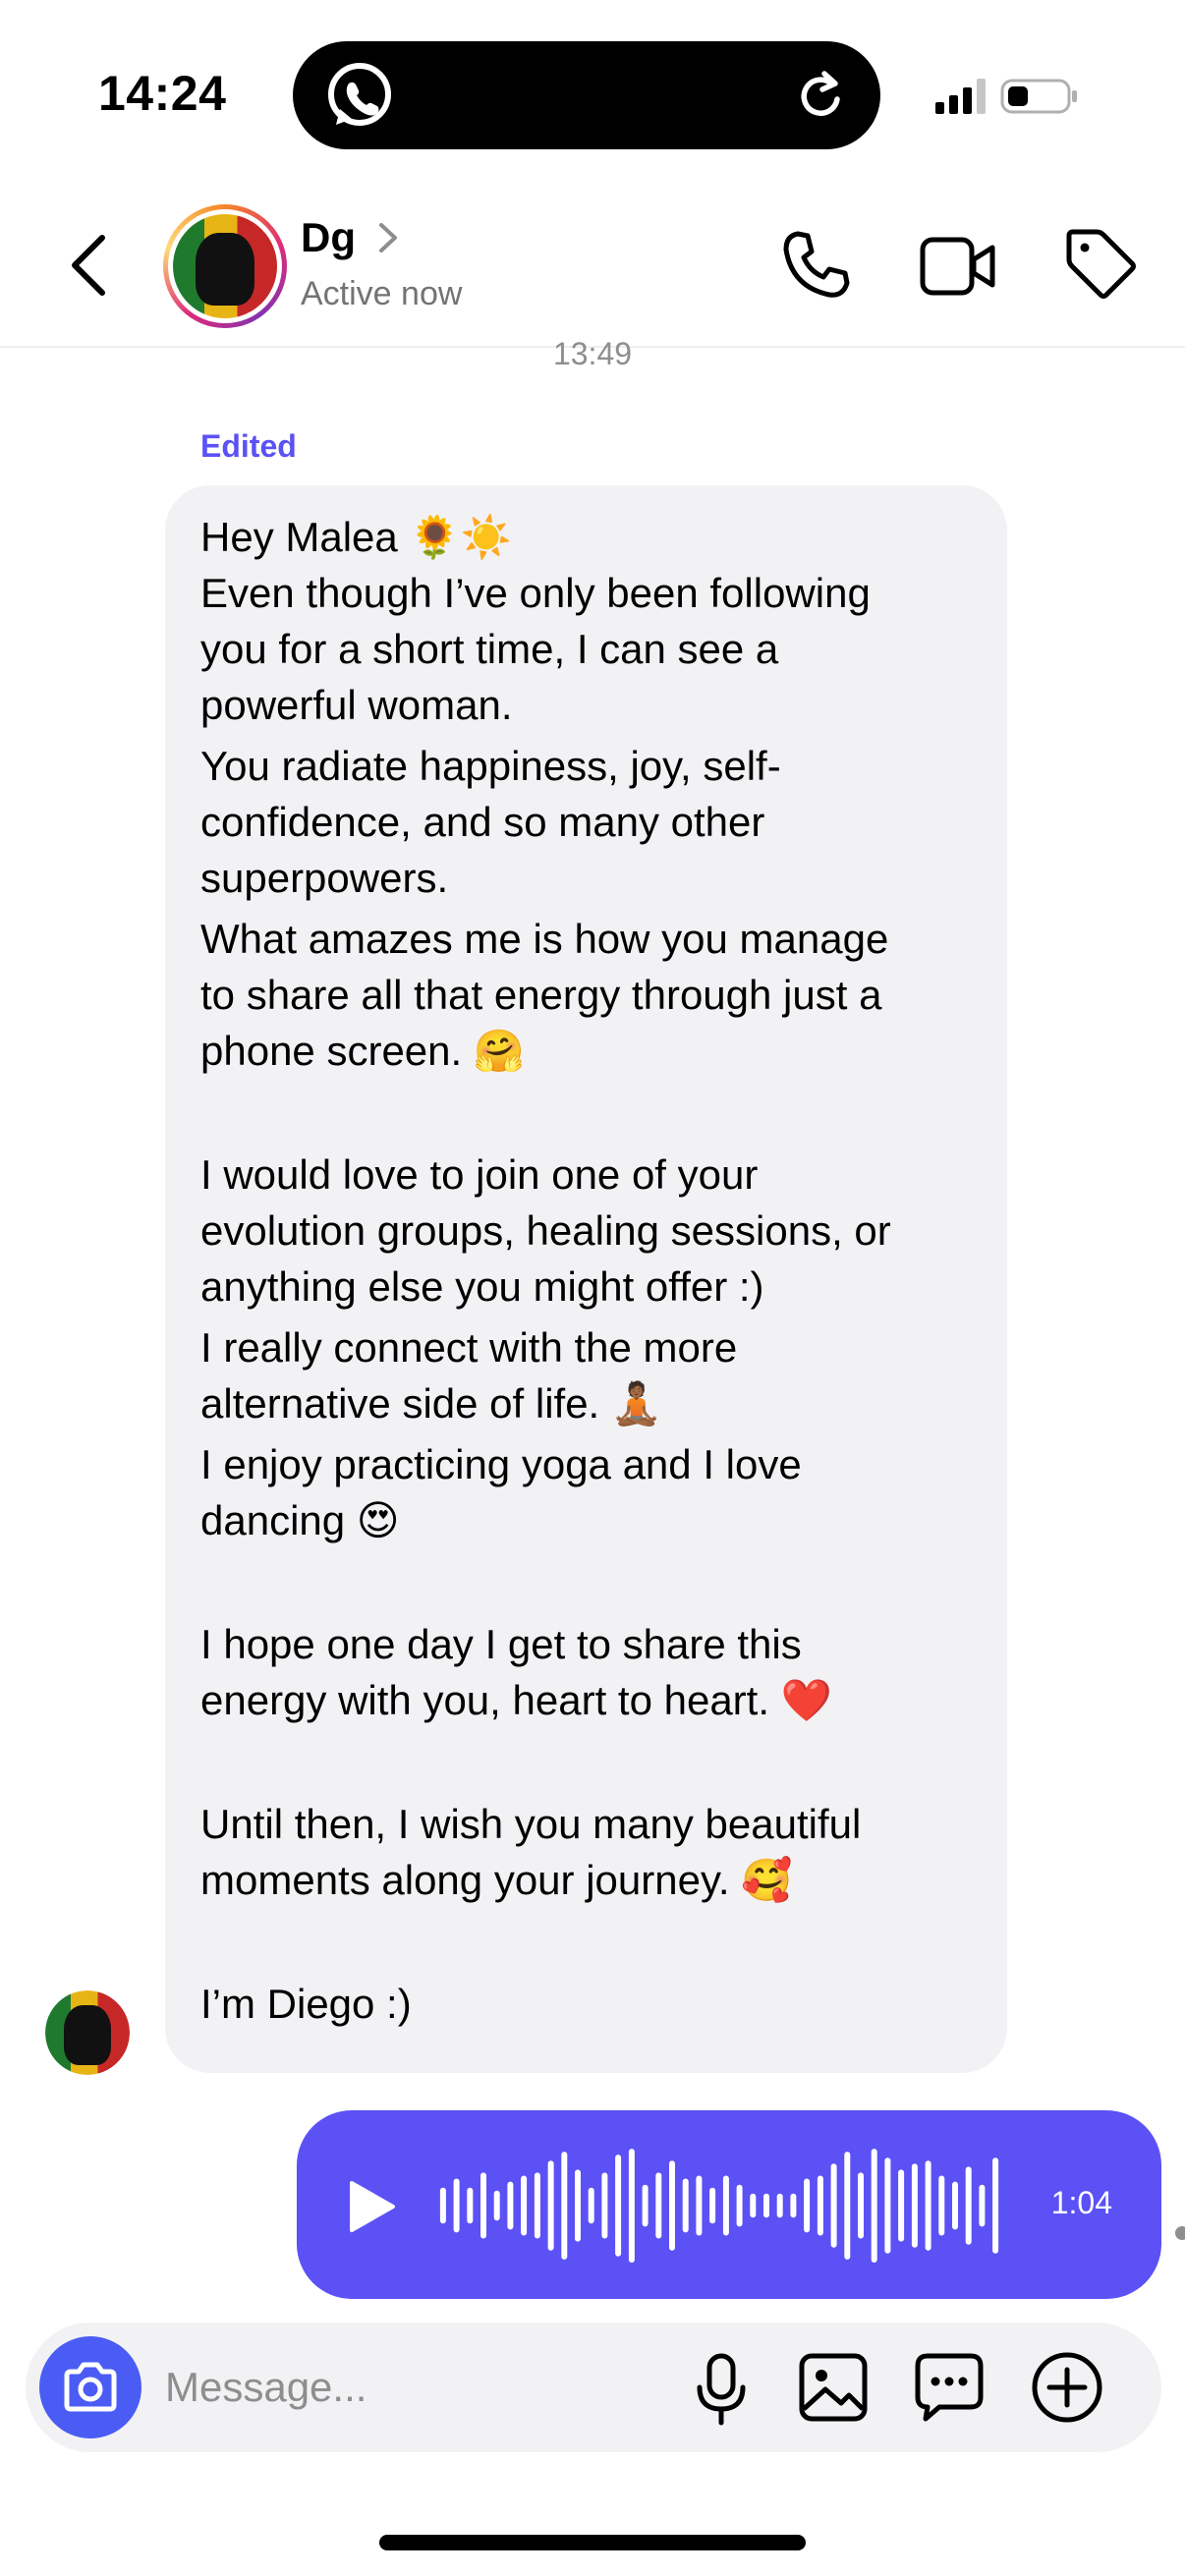 Image resolution: width=1185 pixels, height=2576 pixels. Describe the element at coordinates (249, 446) in the screenshot. I see `edited-label: Edited` at that location.